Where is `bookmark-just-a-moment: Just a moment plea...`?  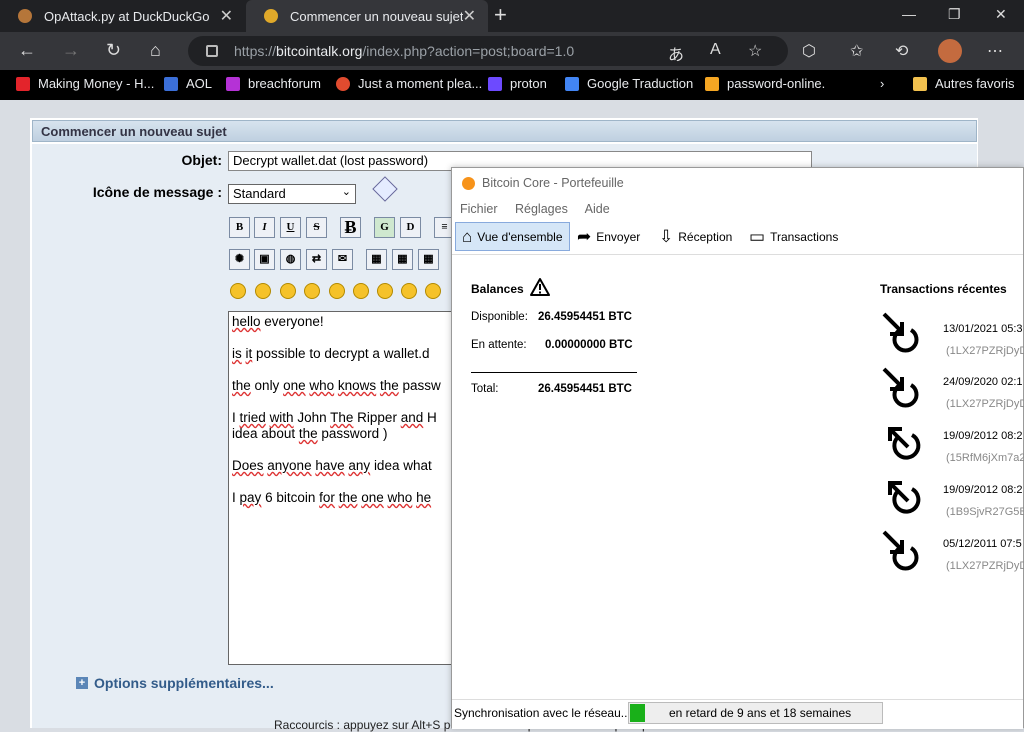 bookmark-just-a-moment: Just a moment plea... is located at coordinates (409, 83).